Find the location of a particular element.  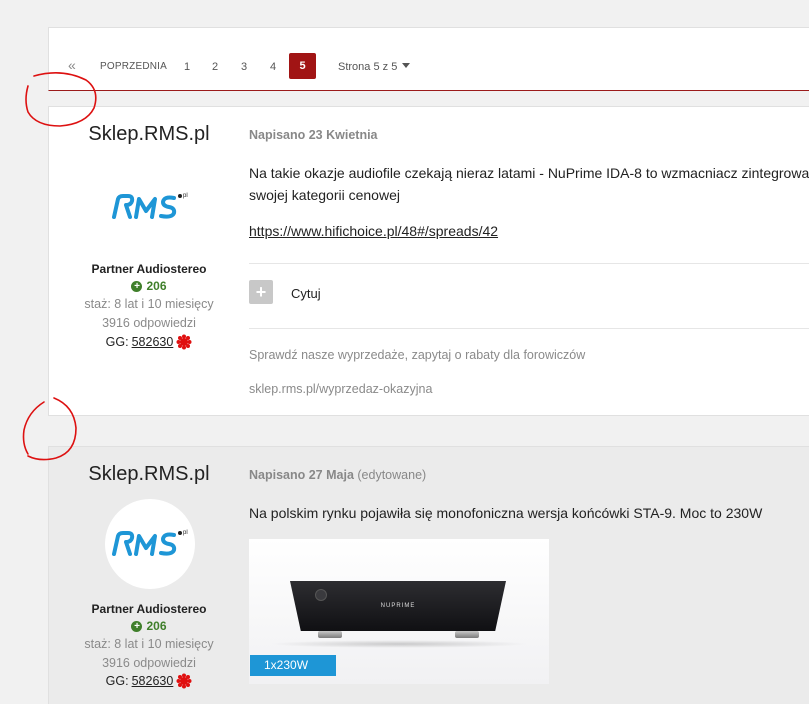

post-date: Napisano 27 Maja (edytowane) is located at coordinates (337, 475).